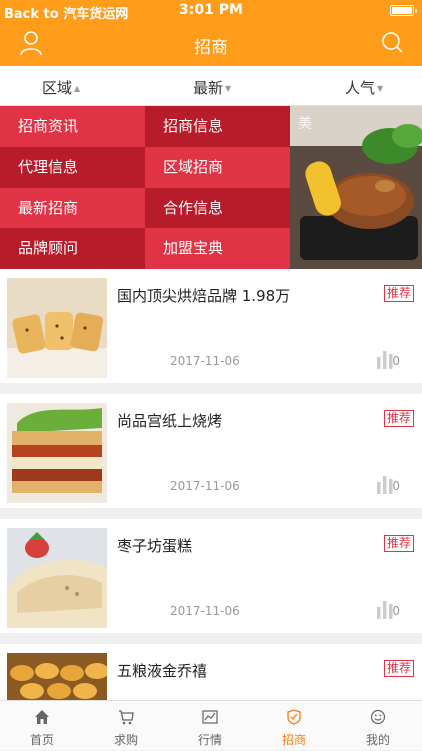 This screenshot has width=422, height=751. What do you see at coordinates (217, 167) in the screenshot?
I see `menu-item: 区域招商` at bounding box center [217, 167].